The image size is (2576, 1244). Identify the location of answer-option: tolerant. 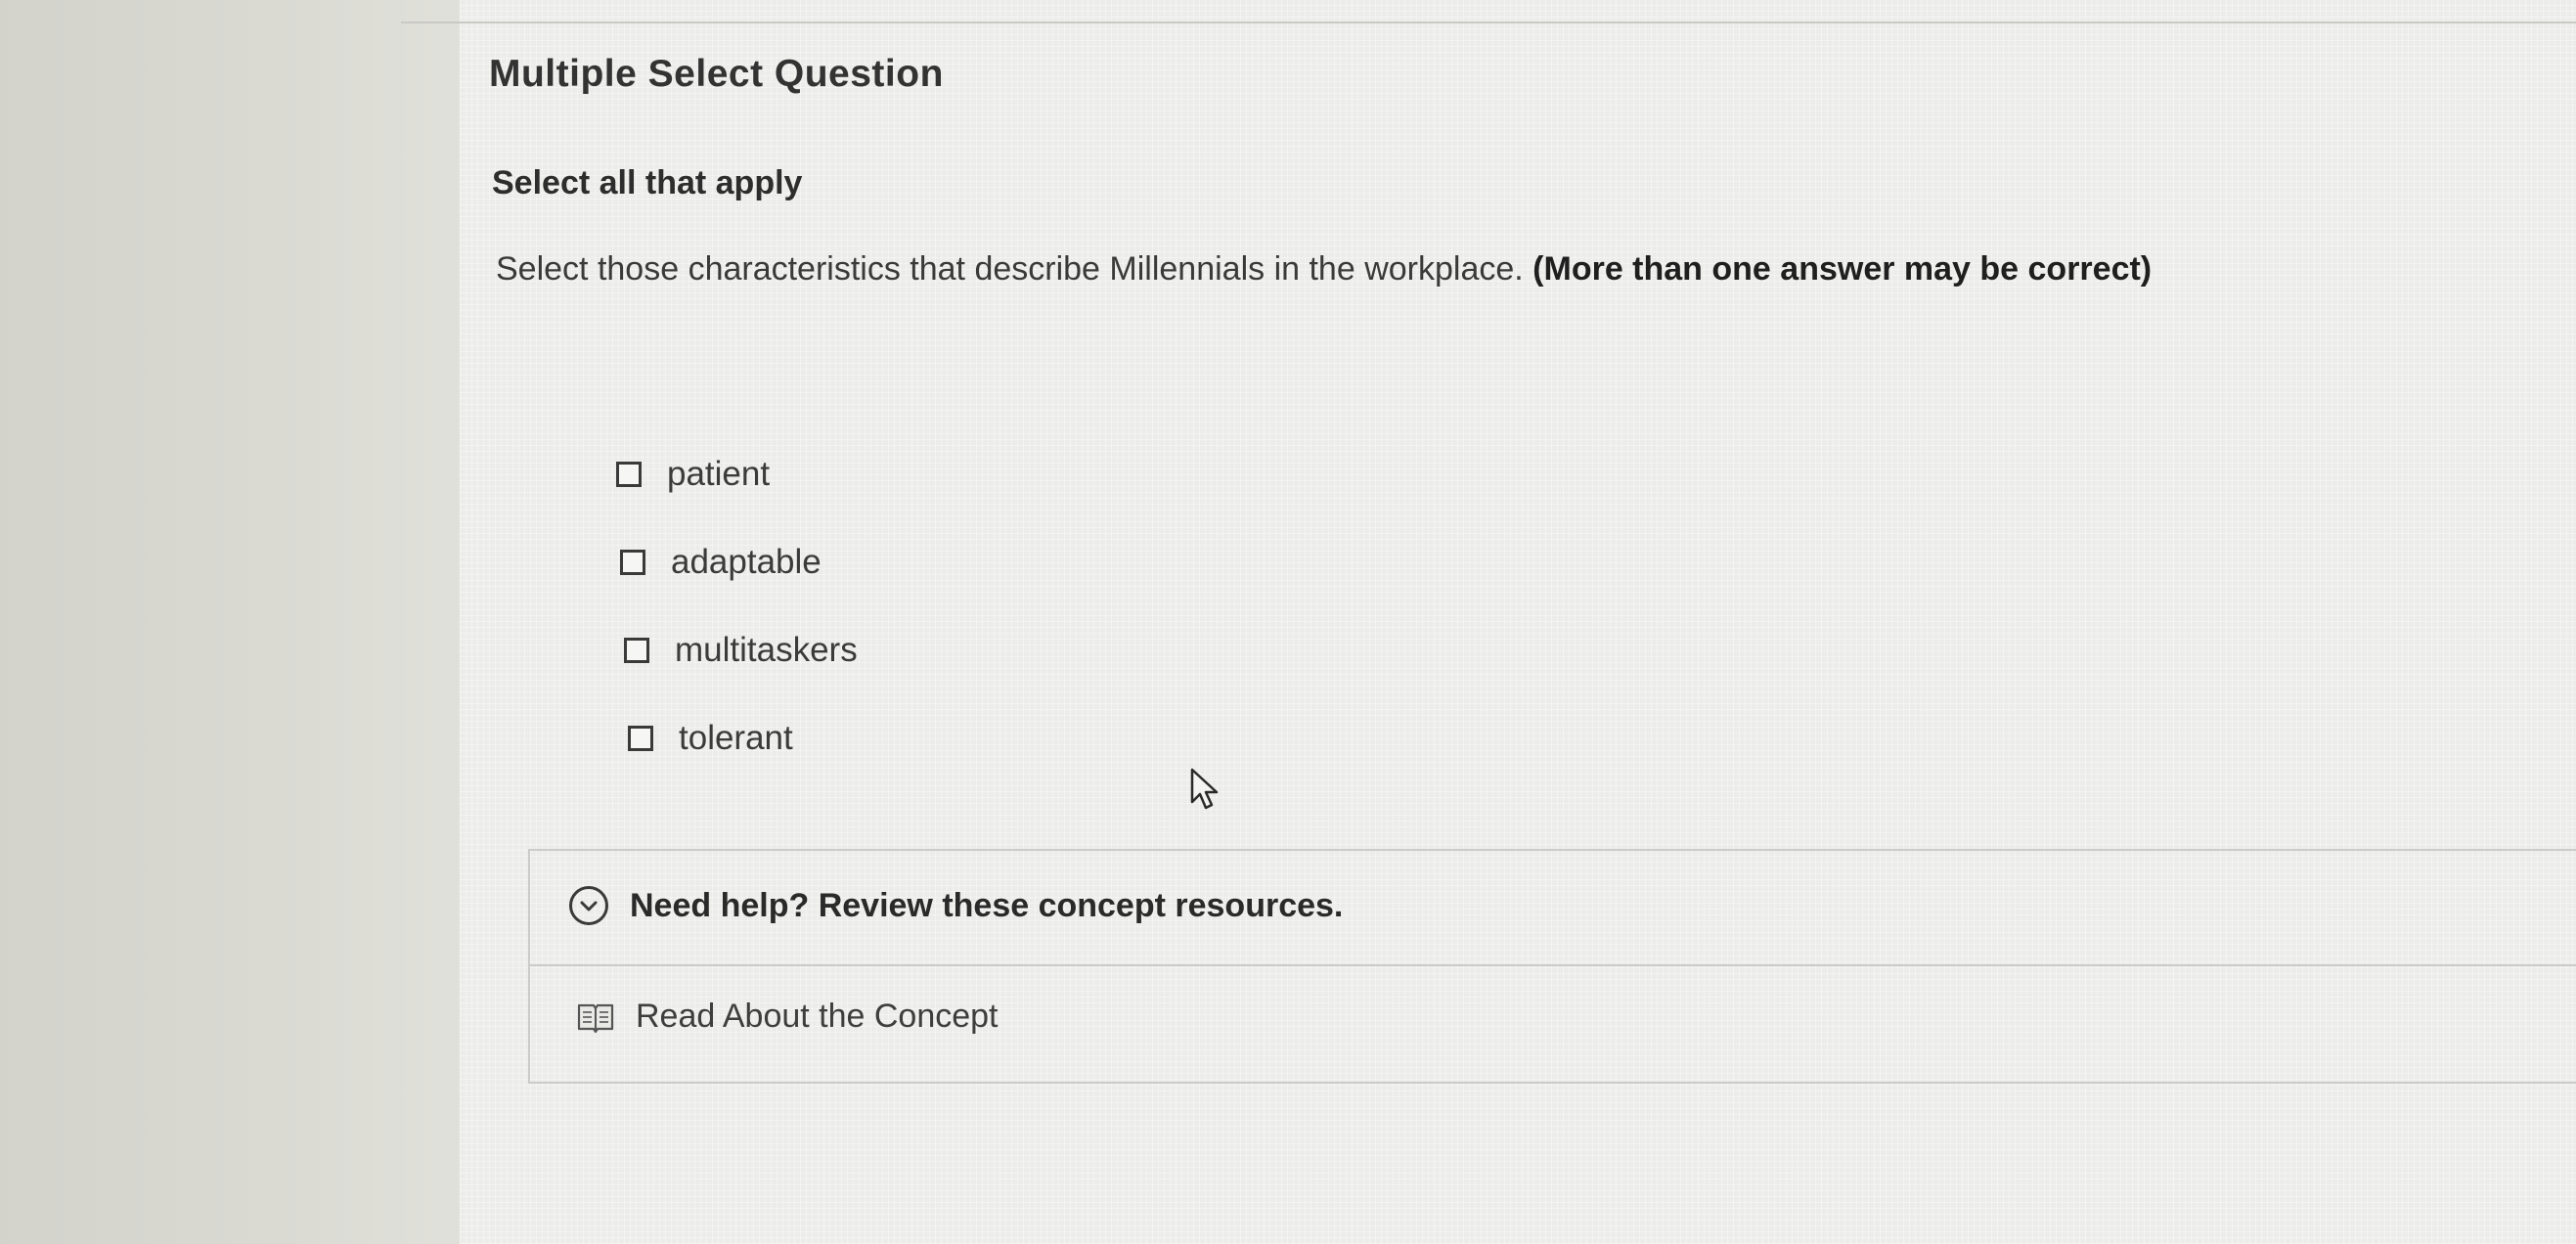
(743, 738).